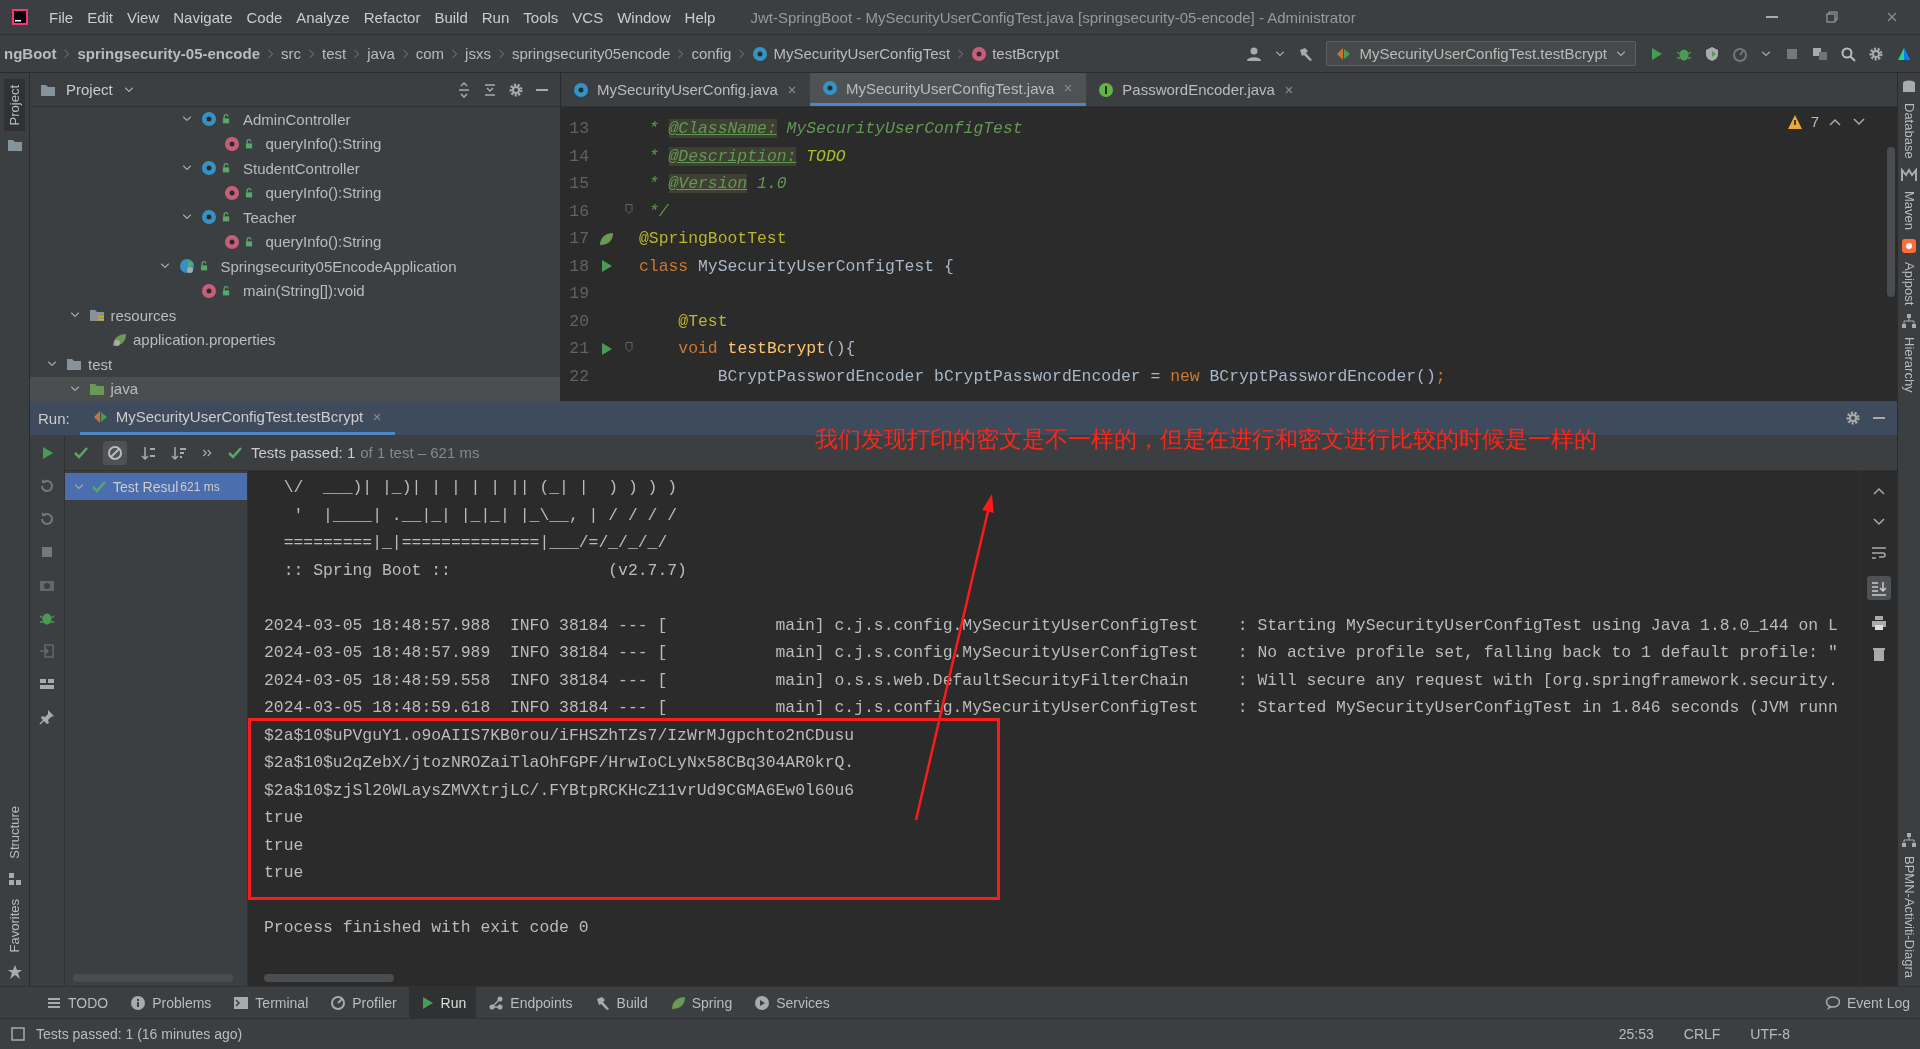 Image resolution: width=1920 pixels, height=1049 pixels. I want to click on tree-item: test, so click(295, 364).